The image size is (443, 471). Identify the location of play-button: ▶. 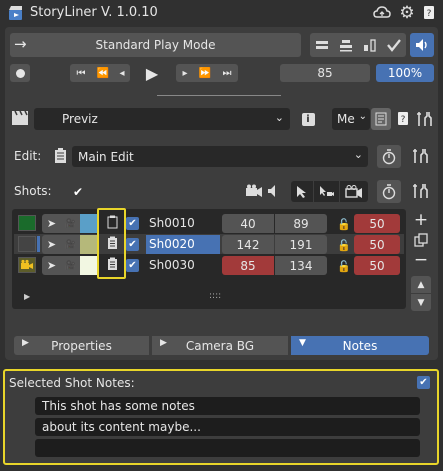
(152, 73).